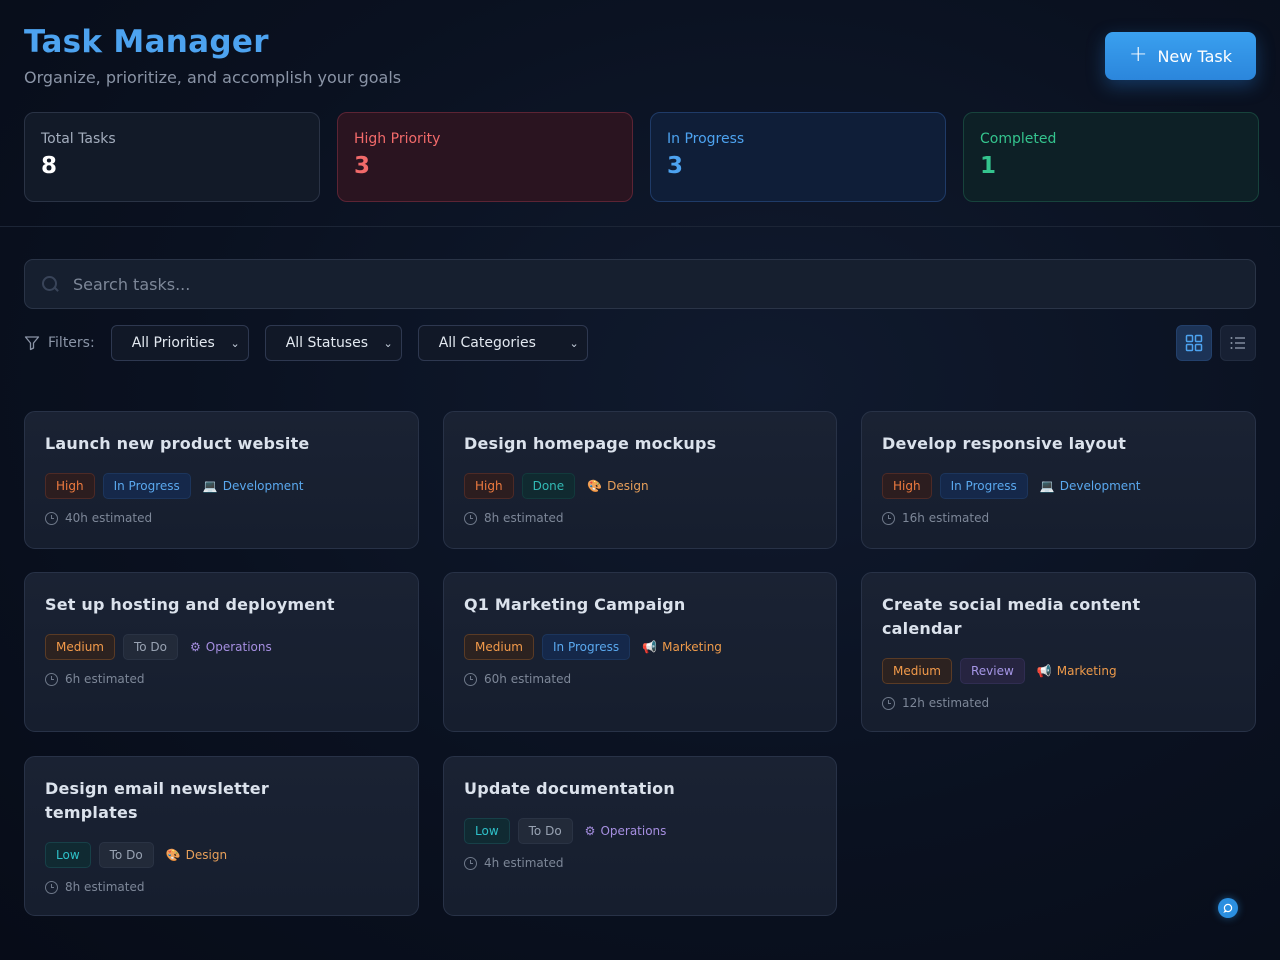 Image resolution: width=1280 pixels, height=960 pixels. Describe the element at coordinates (590, 443) in the screenshot. I see `task-title: Design homepage mockups` at that location.